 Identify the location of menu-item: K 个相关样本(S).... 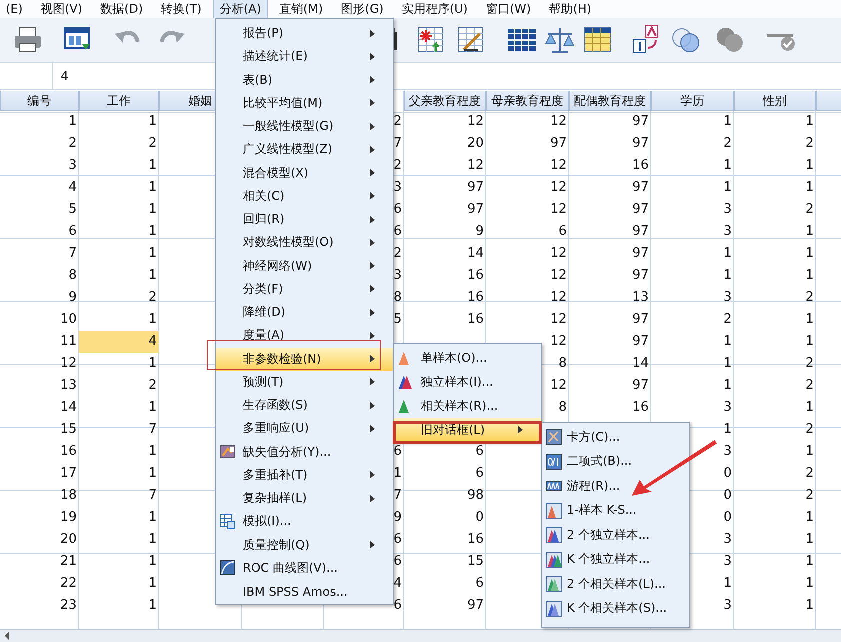
(615, 608).